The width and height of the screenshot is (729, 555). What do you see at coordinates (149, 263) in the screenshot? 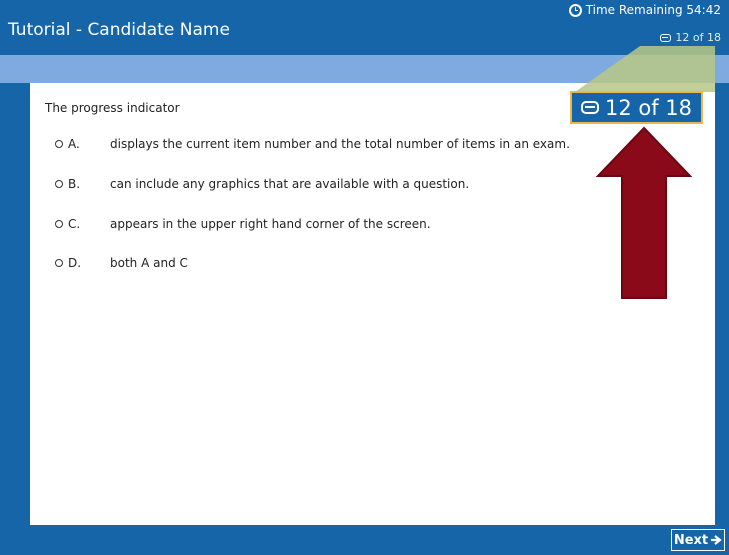
I see `option-text: both A and C` at bounding box center [149, 263].